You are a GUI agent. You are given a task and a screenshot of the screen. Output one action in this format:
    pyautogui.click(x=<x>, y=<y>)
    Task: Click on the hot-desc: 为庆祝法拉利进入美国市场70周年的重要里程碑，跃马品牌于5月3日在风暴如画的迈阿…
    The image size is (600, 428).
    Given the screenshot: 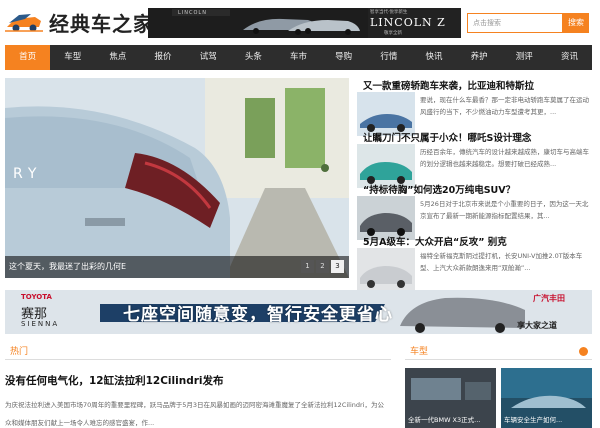 What is the action you would take?
    pyautogui.click(x=194, y=414)
    